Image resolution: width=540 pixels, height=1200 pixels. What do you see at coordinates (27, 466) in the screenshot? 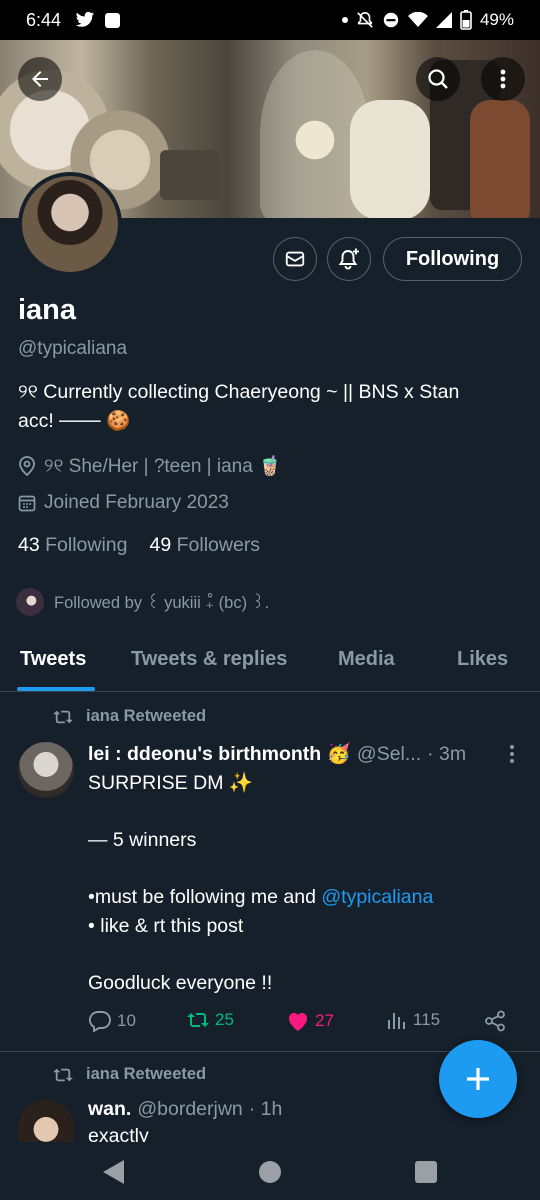
I see `location-pin-icon` at bounding box center [27, 466].